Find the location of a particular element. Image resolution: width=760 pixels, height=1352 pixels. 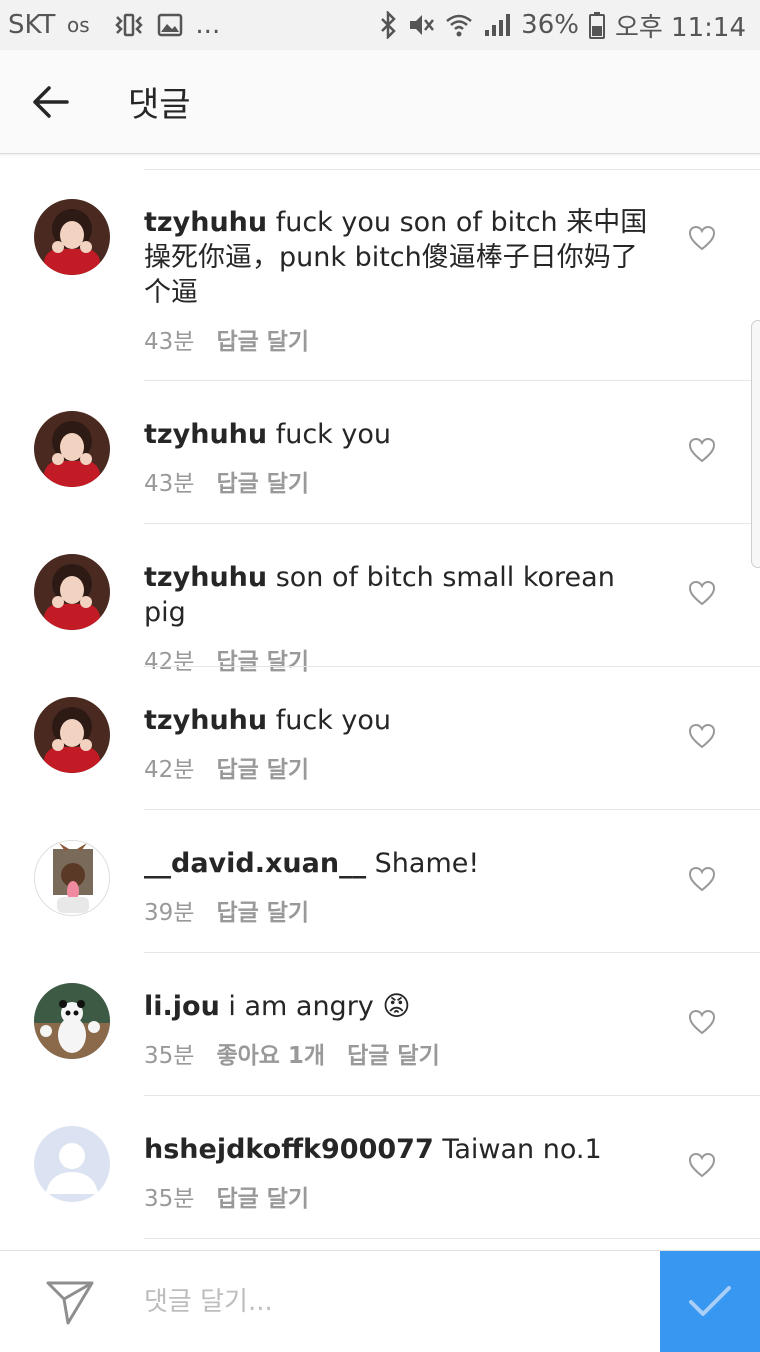

check-icon is located at coordinates (710, 1301).